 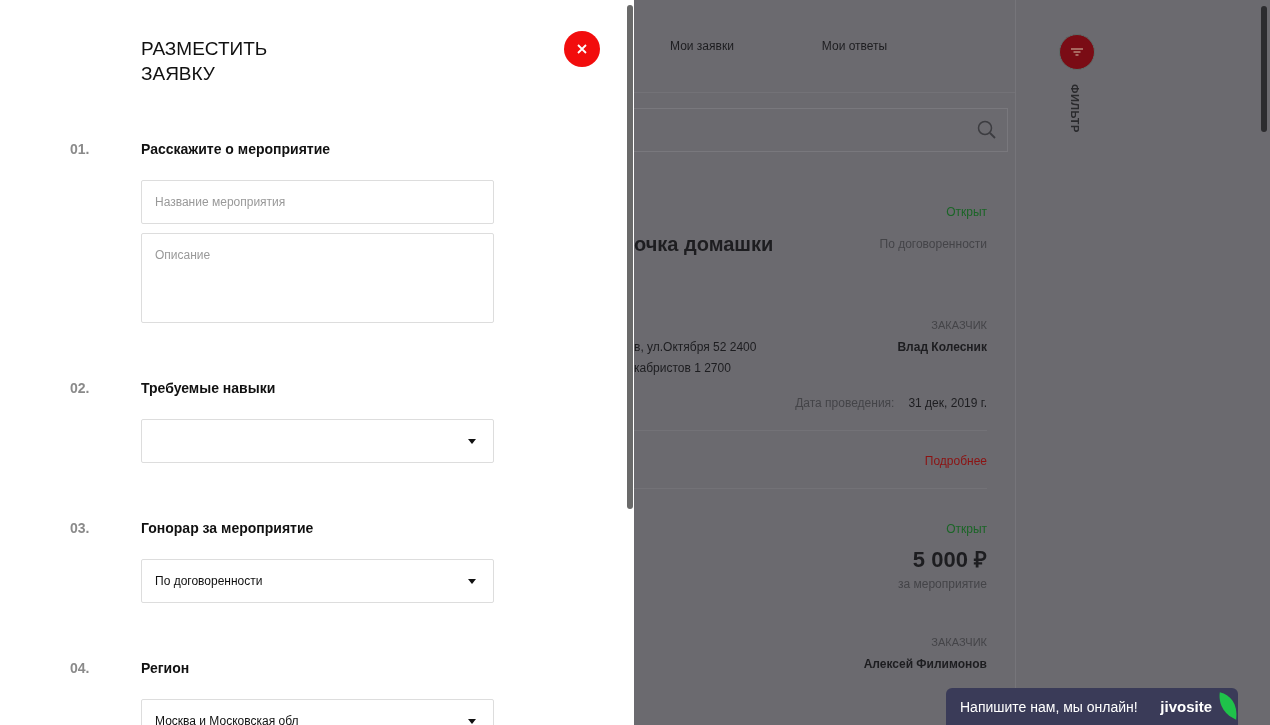 I want to click on filter-icon, so click(x=1077, y=52).